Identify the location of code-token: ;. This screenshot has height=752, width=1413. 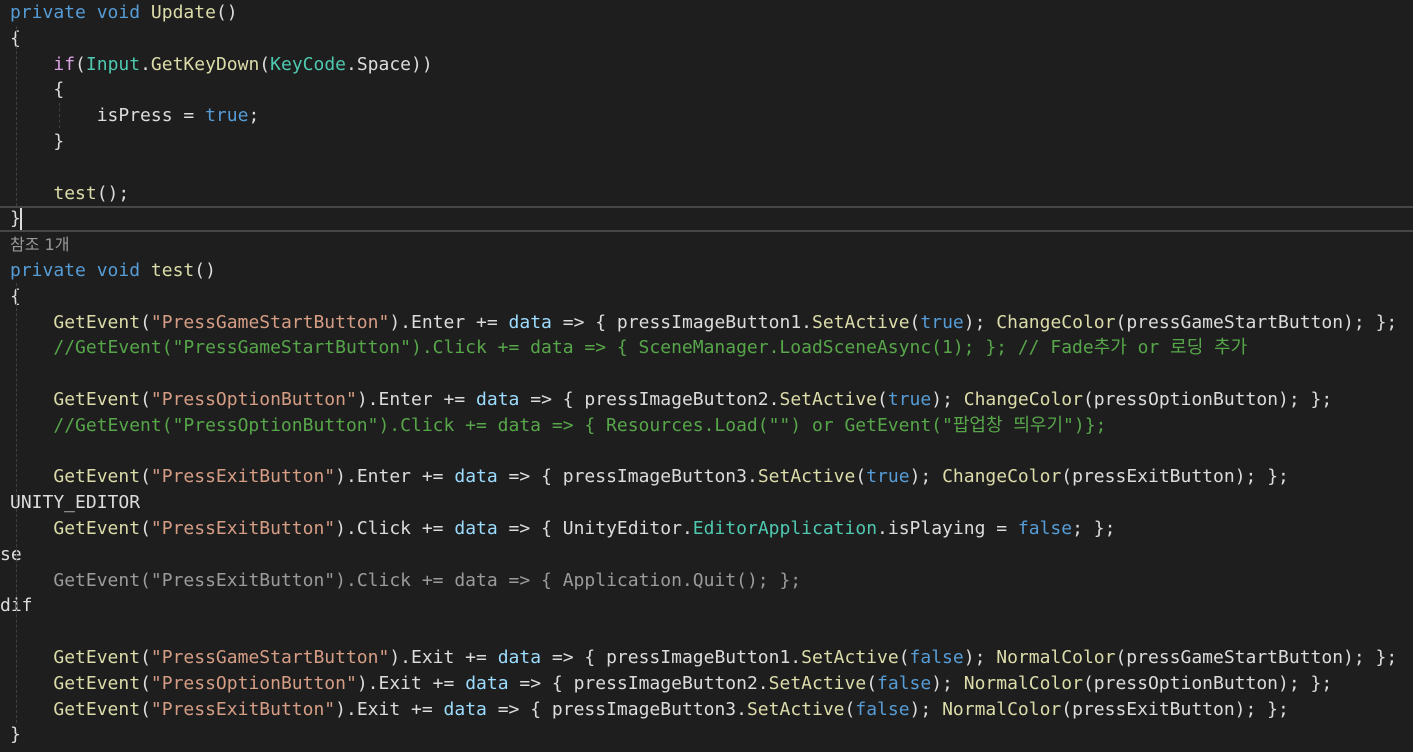
(254, 116).